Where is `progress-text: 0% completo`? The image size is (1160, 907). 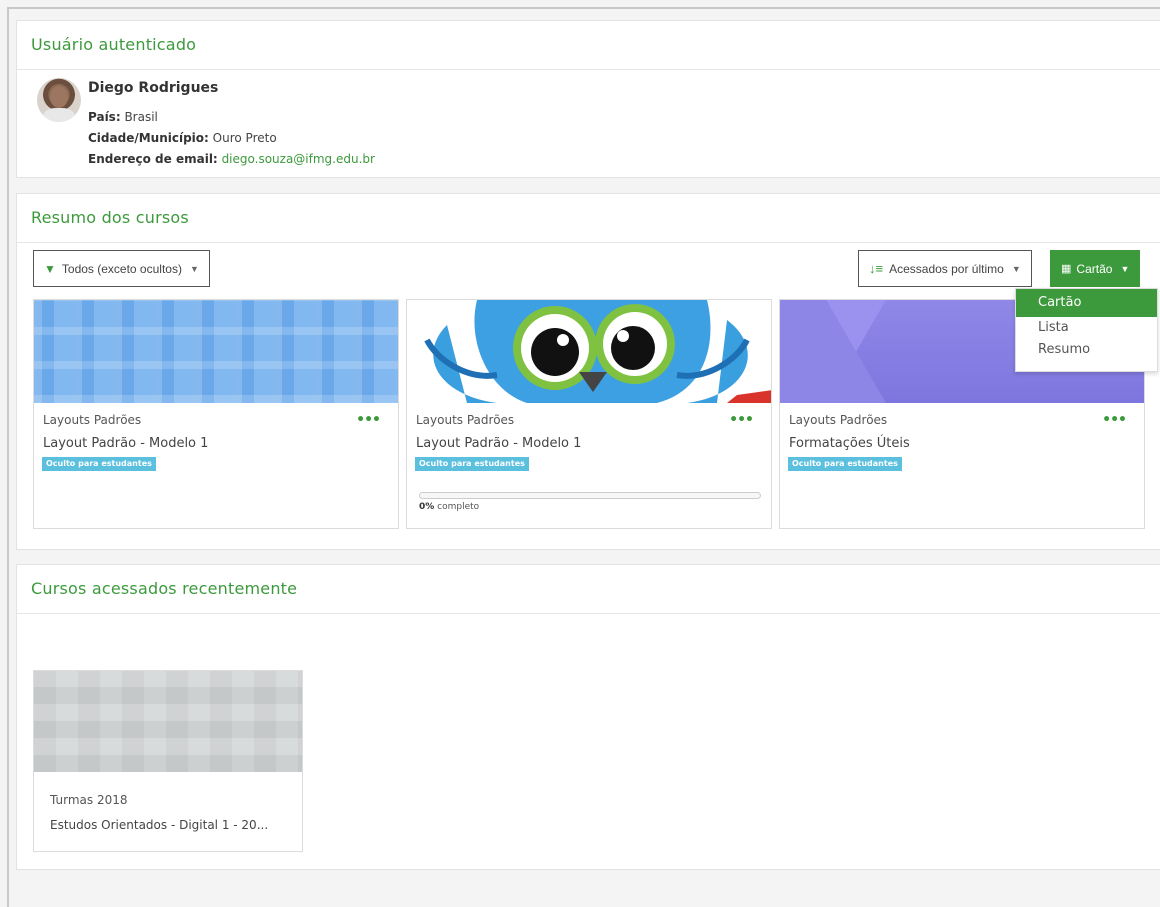
progress-text: 0% completo is located at coordinates (449, 507).